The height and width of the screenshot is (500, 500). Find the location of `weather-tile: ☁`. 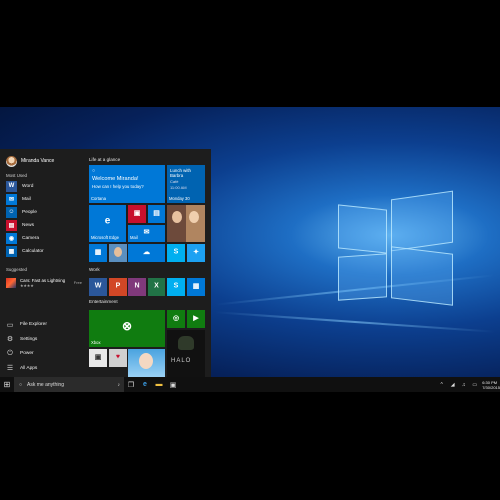

weather-tile: ☁ is located at coordinates (146, 253).